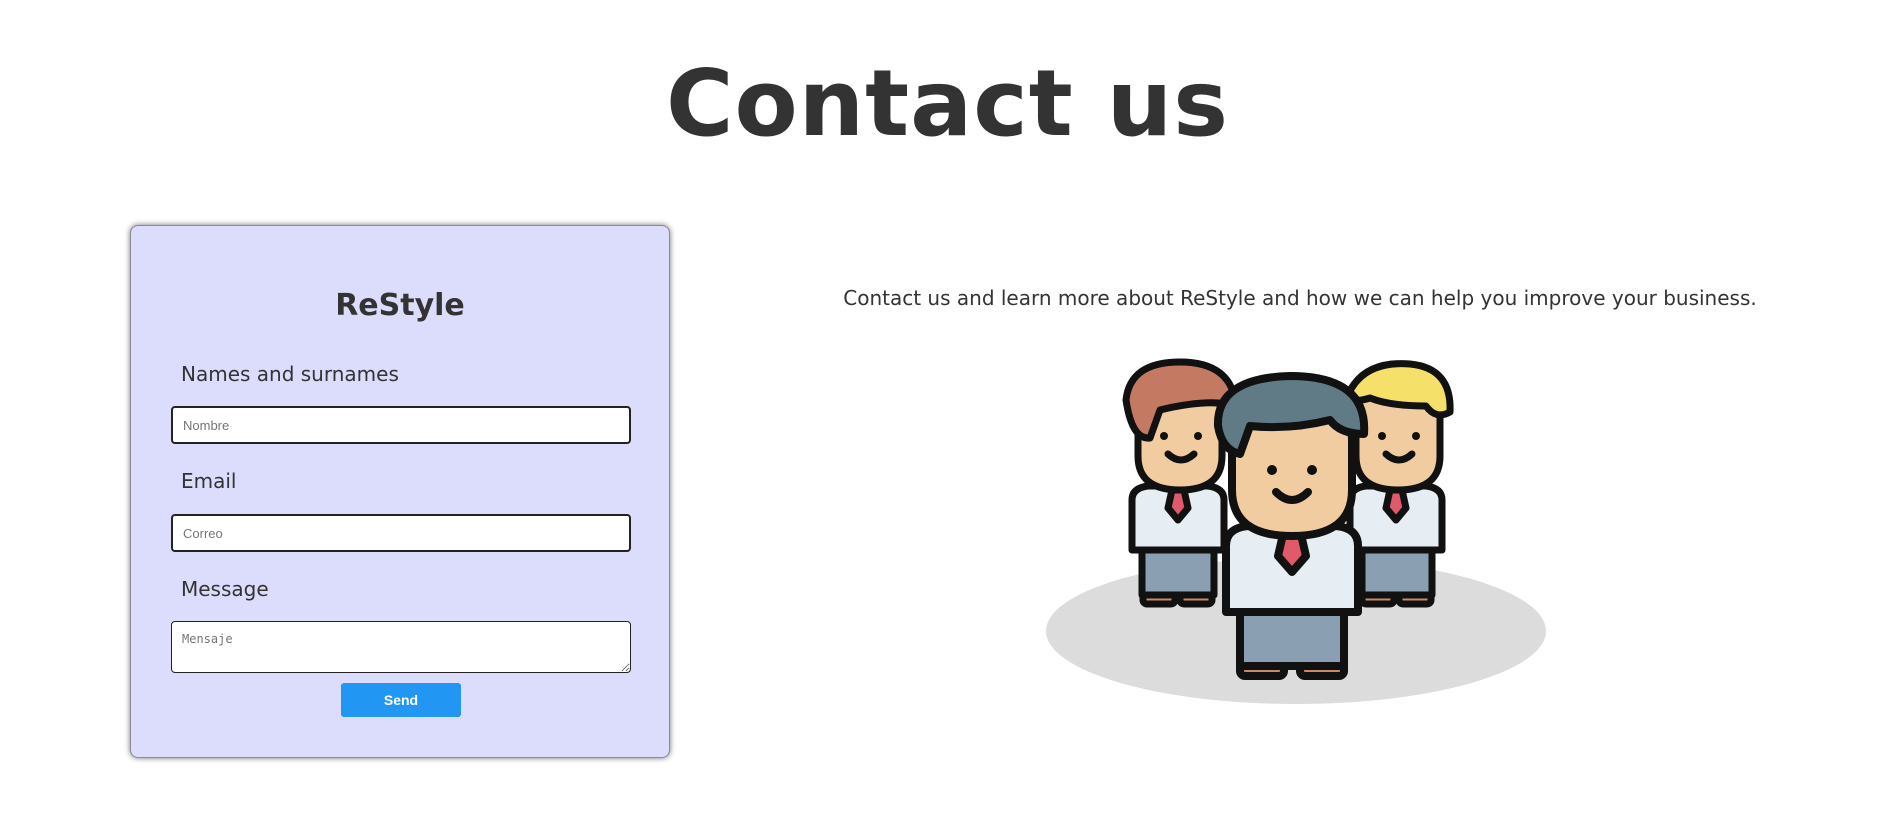 Image resolution: width=1895 pixels, height=830 pixels. I want to click on name-input, so click(401, 425).